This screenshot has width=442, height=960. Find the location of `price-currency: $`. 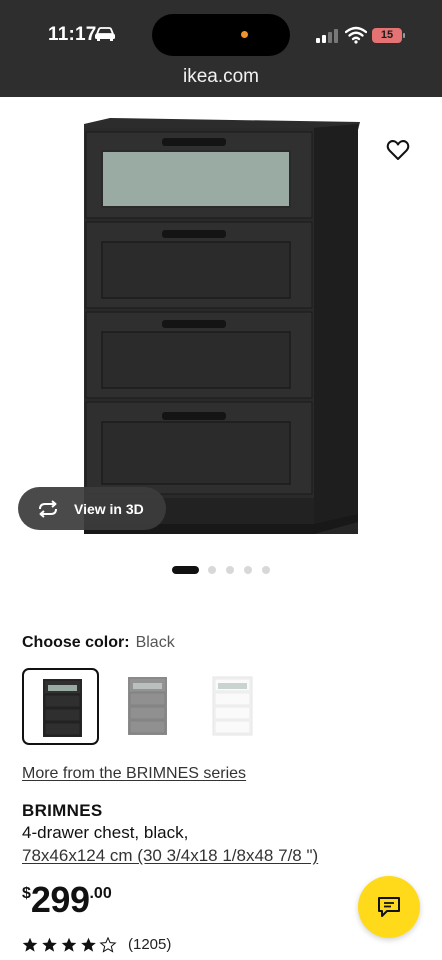

price-currency: $ is located at coordinates (26, 893).